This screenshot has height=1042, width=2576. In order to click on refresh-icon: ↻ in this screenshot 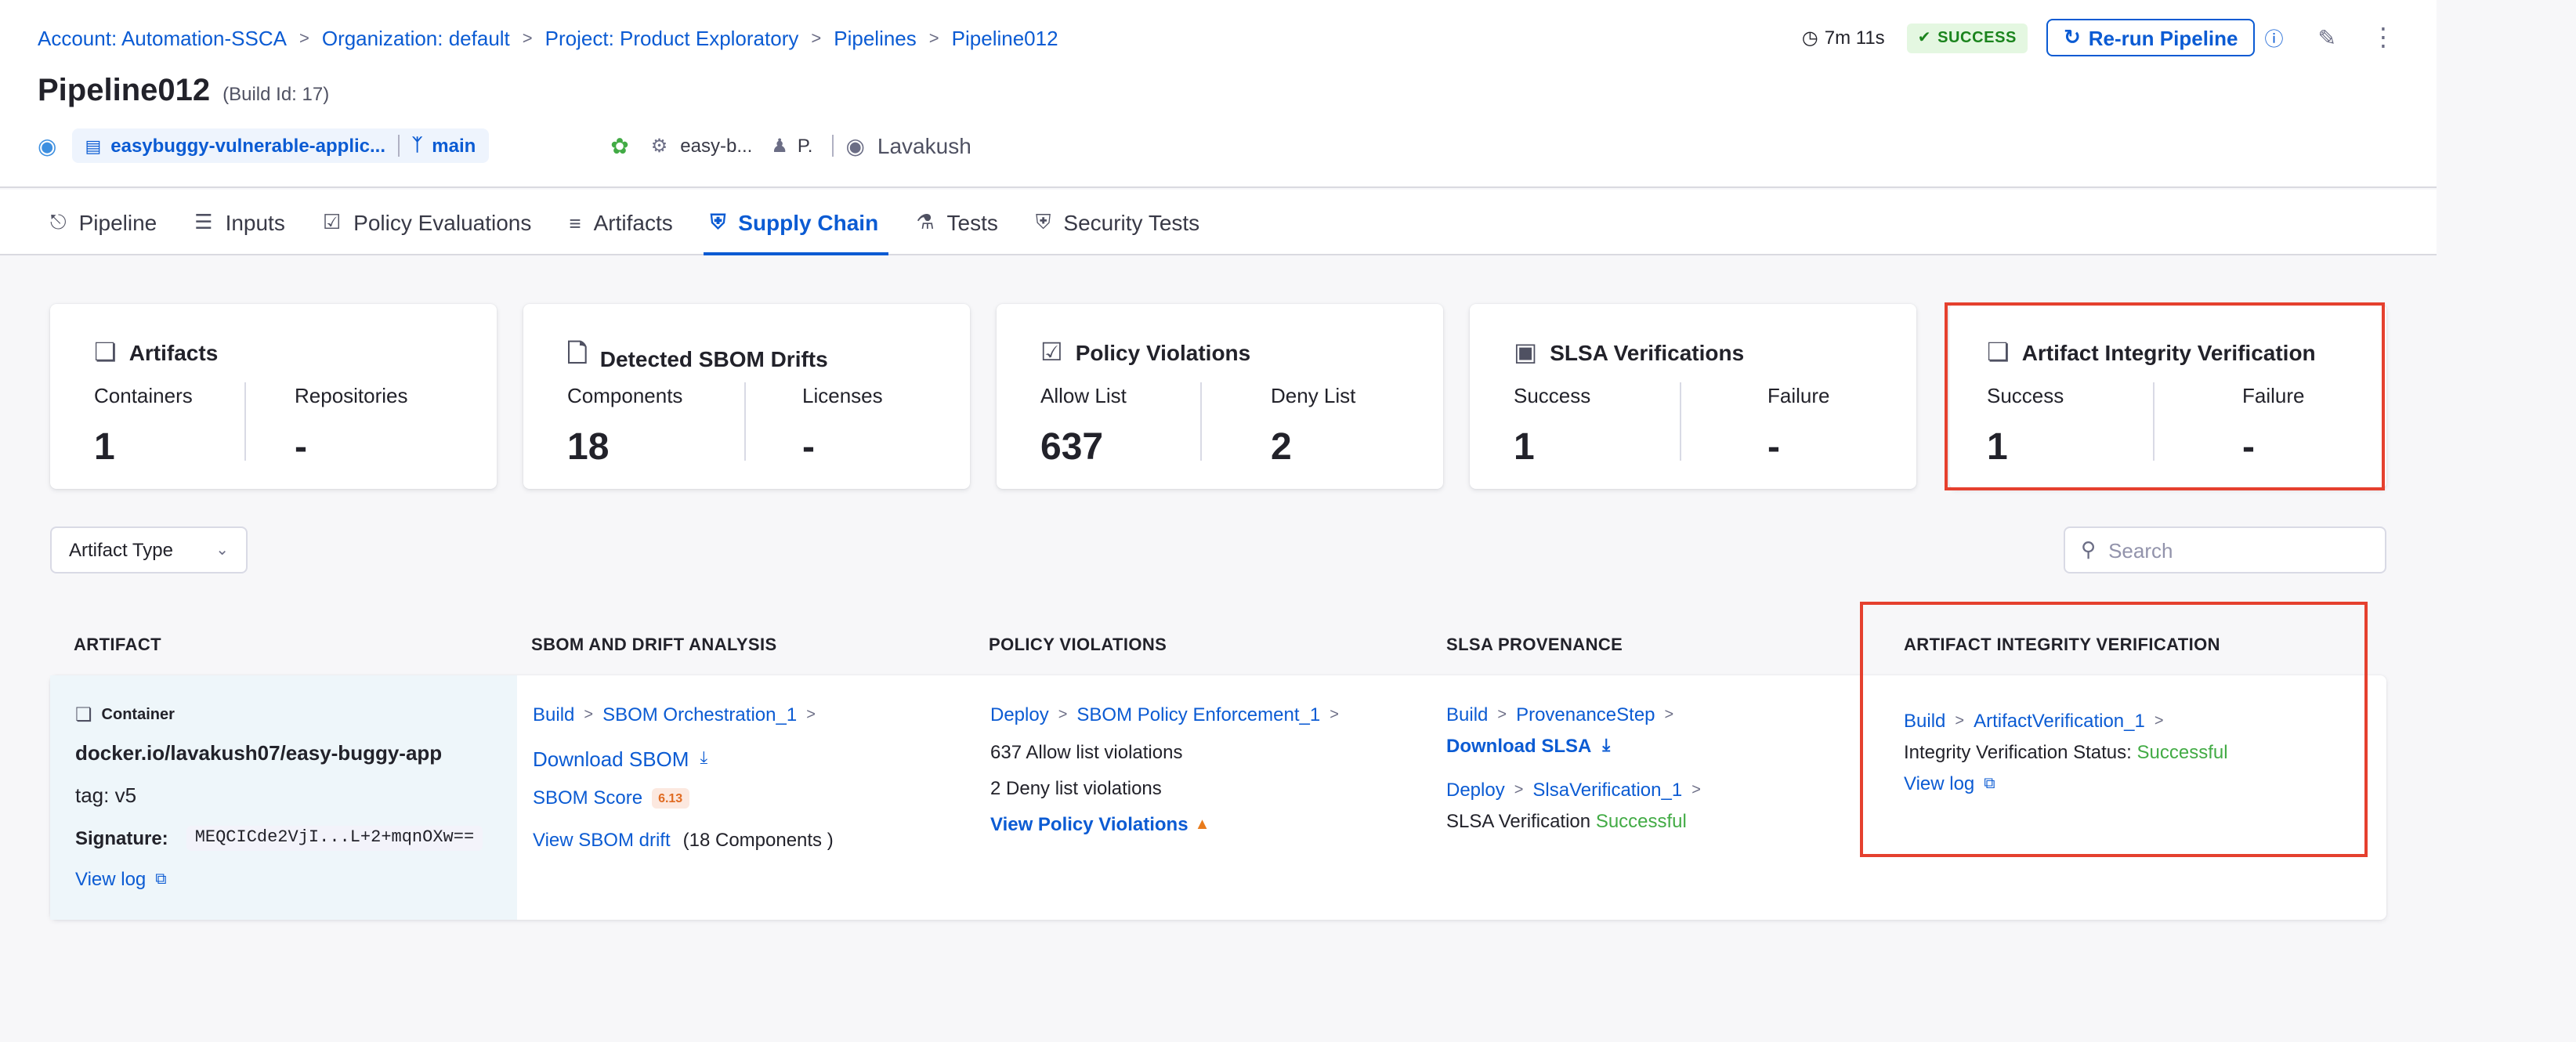, I will do `click(2072, 37)`.